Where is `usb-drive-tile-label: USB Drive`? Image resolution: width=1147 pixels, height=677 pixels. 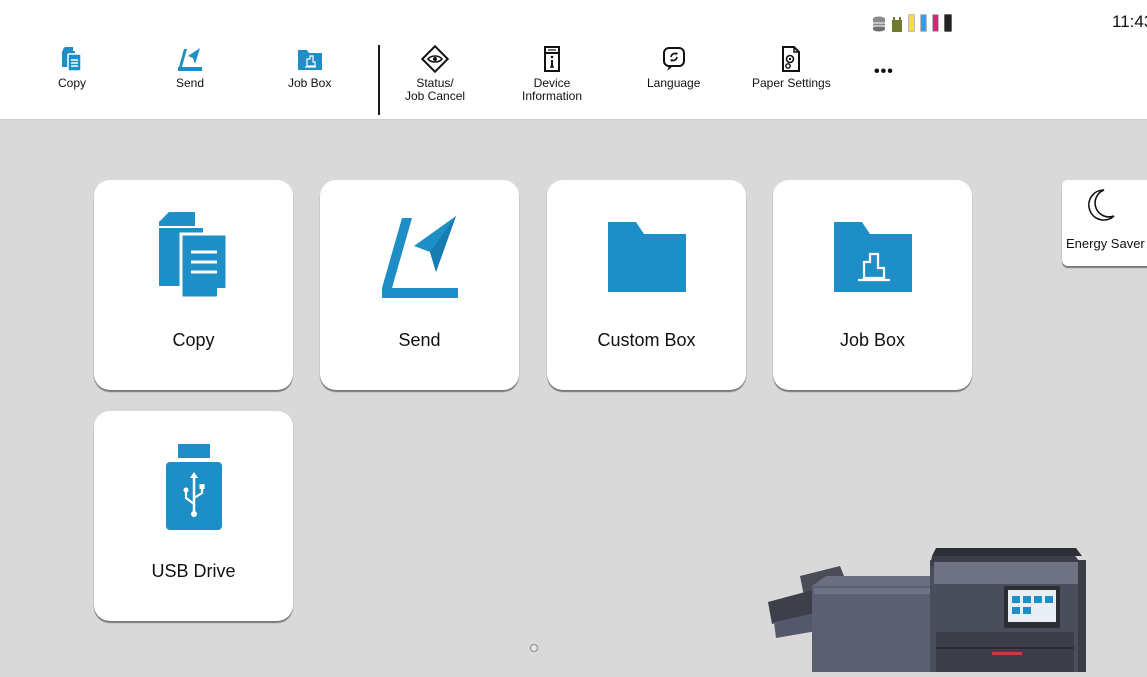 usb-drive-tile-label: USB Drive is located at coordinates (193, 571).